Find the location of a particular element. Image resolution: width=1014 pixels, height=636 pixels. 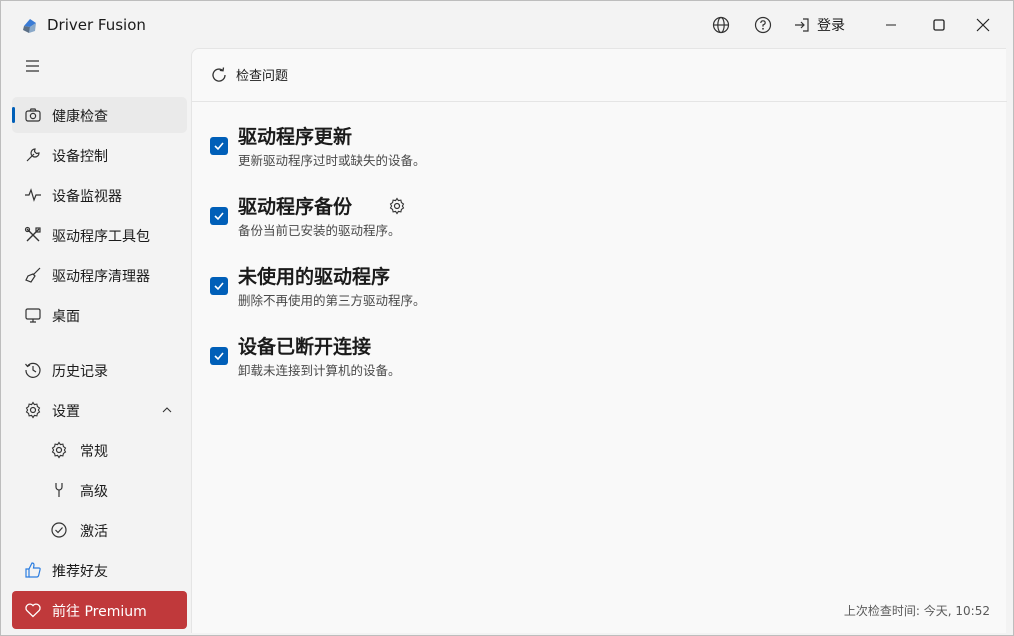

refresh-icon is located at coordinates (219, 74).